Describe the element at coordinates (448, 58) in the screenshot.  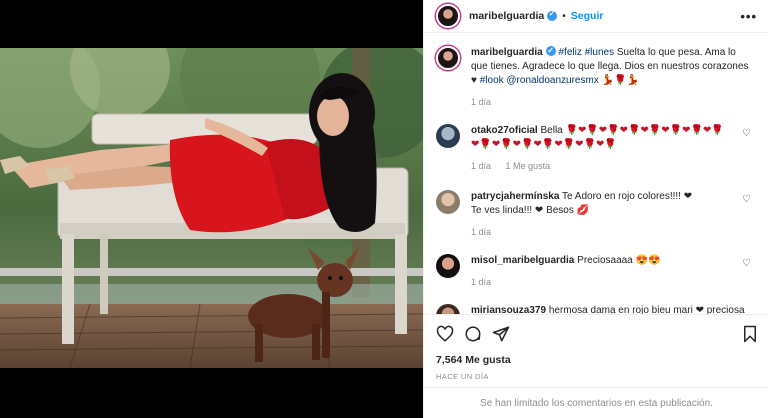
I see `caption-avatar` at that location.